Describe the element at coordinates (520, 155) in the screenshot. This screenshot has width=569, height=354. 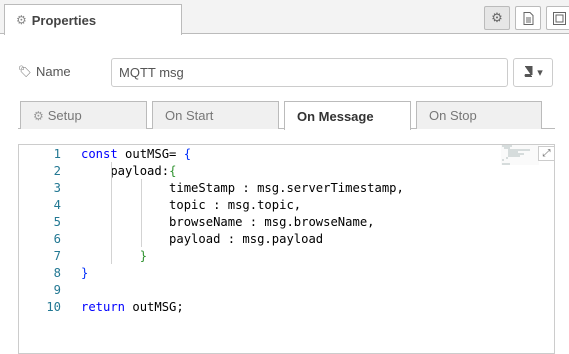
I see `minimap` at that location.